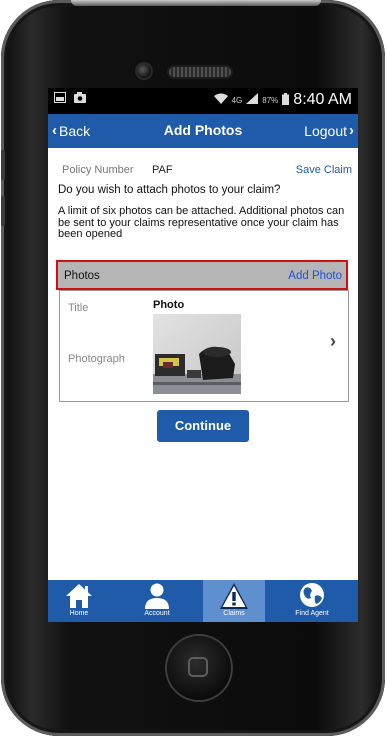 The height and width of the screenshot is (736, 387). Describe the element at coordinates (252, 100) in the screenshot. I see `signal-icon` at that location.